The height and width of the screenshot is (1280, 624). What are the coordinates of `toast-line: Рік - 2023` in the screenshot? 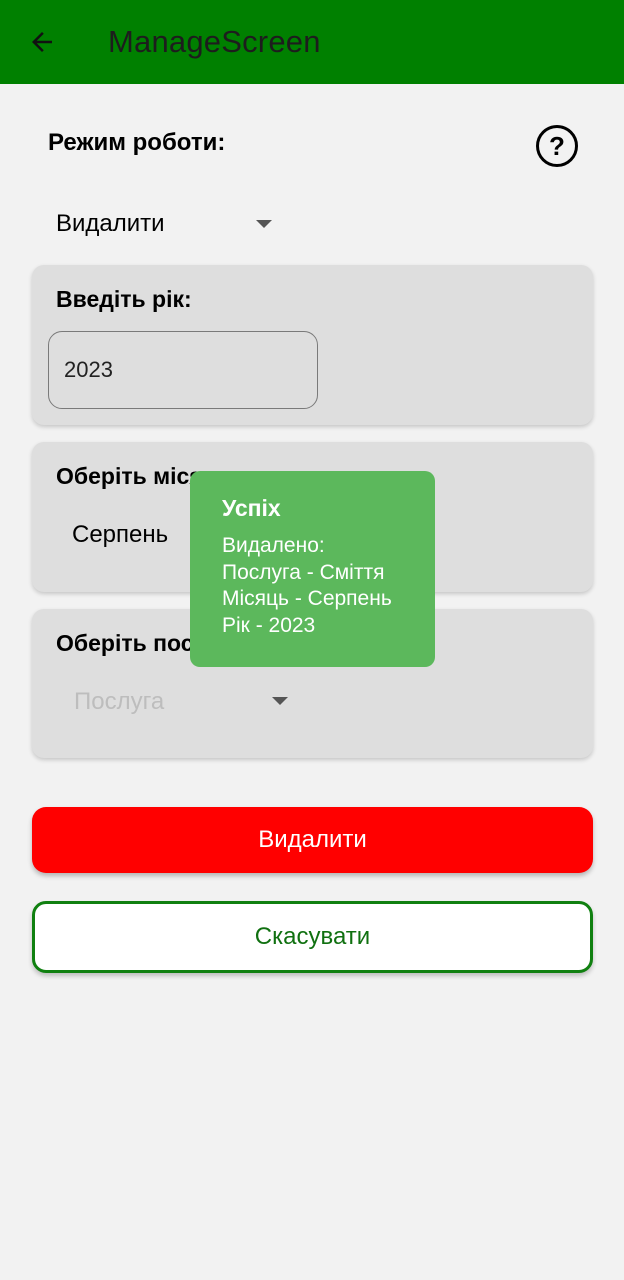 It's located at (269, 625).